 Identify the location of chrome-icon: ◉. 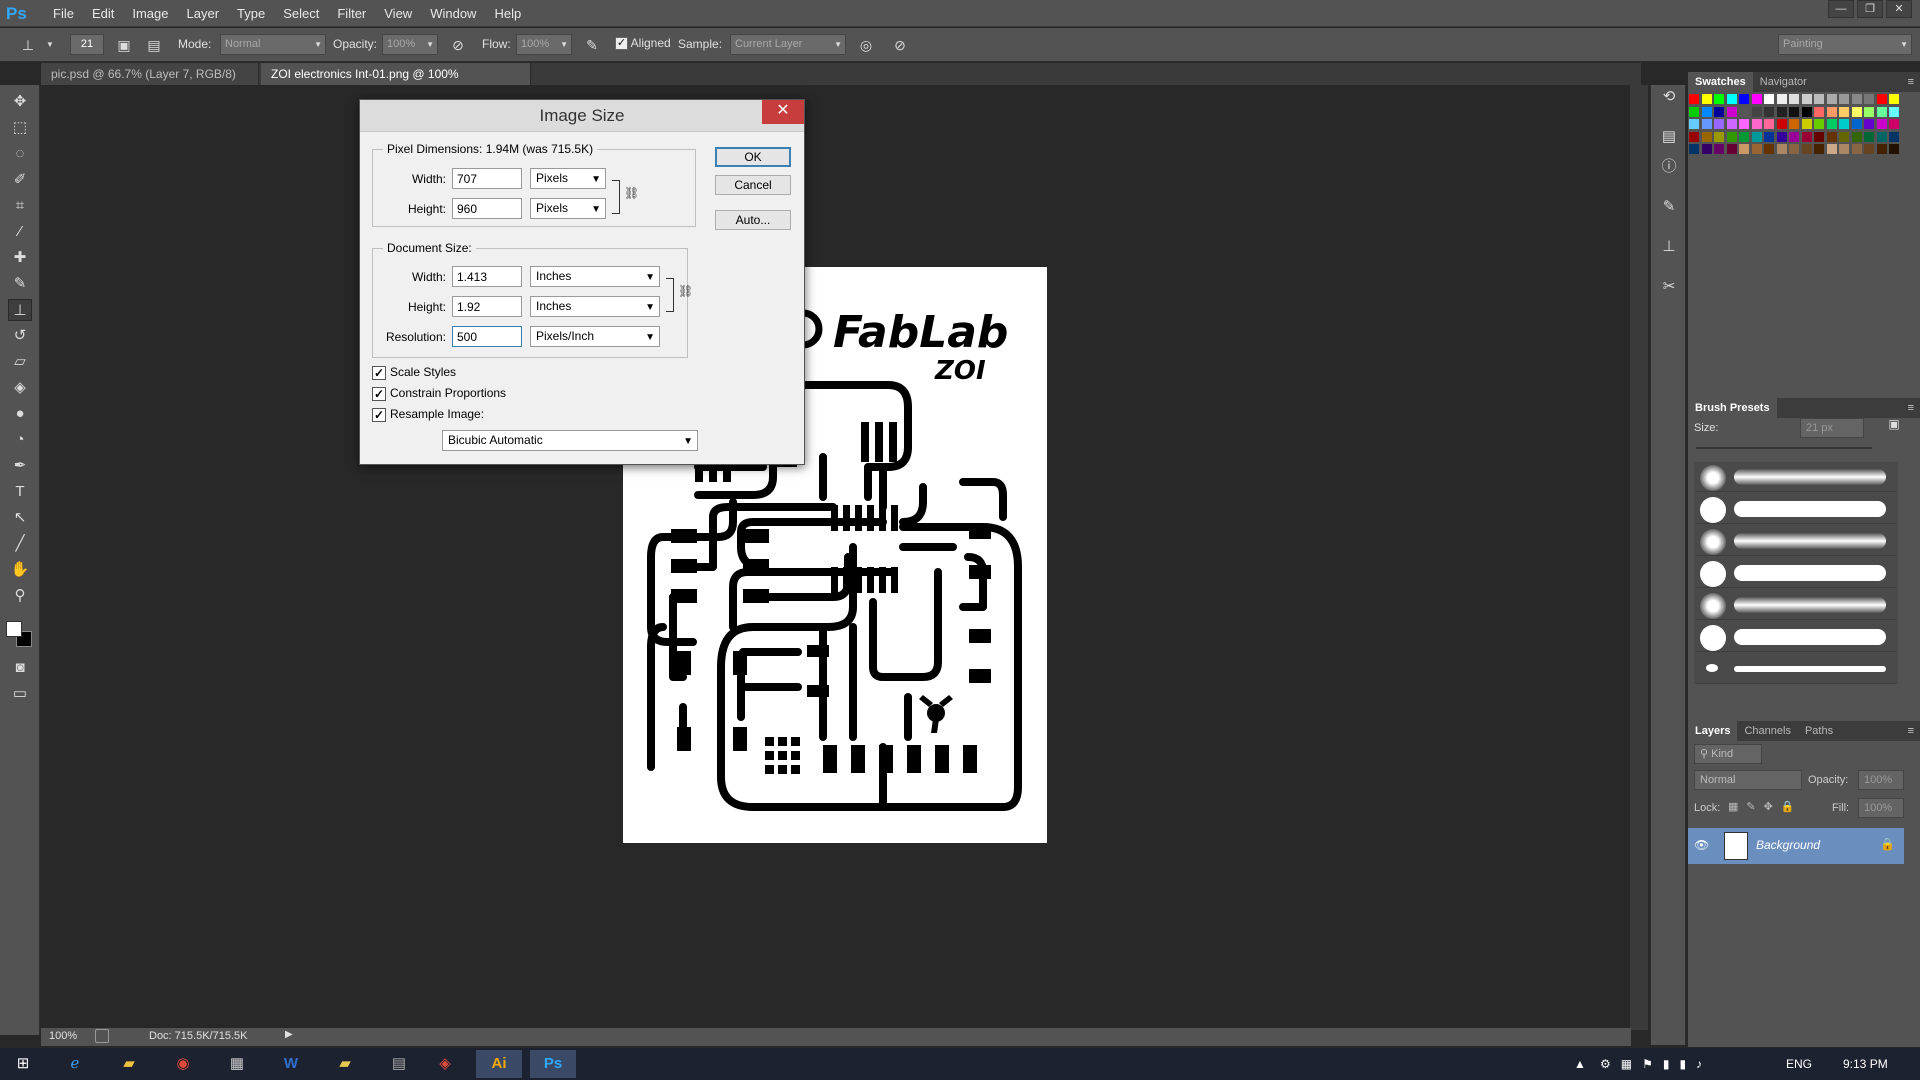
(183, 1064).